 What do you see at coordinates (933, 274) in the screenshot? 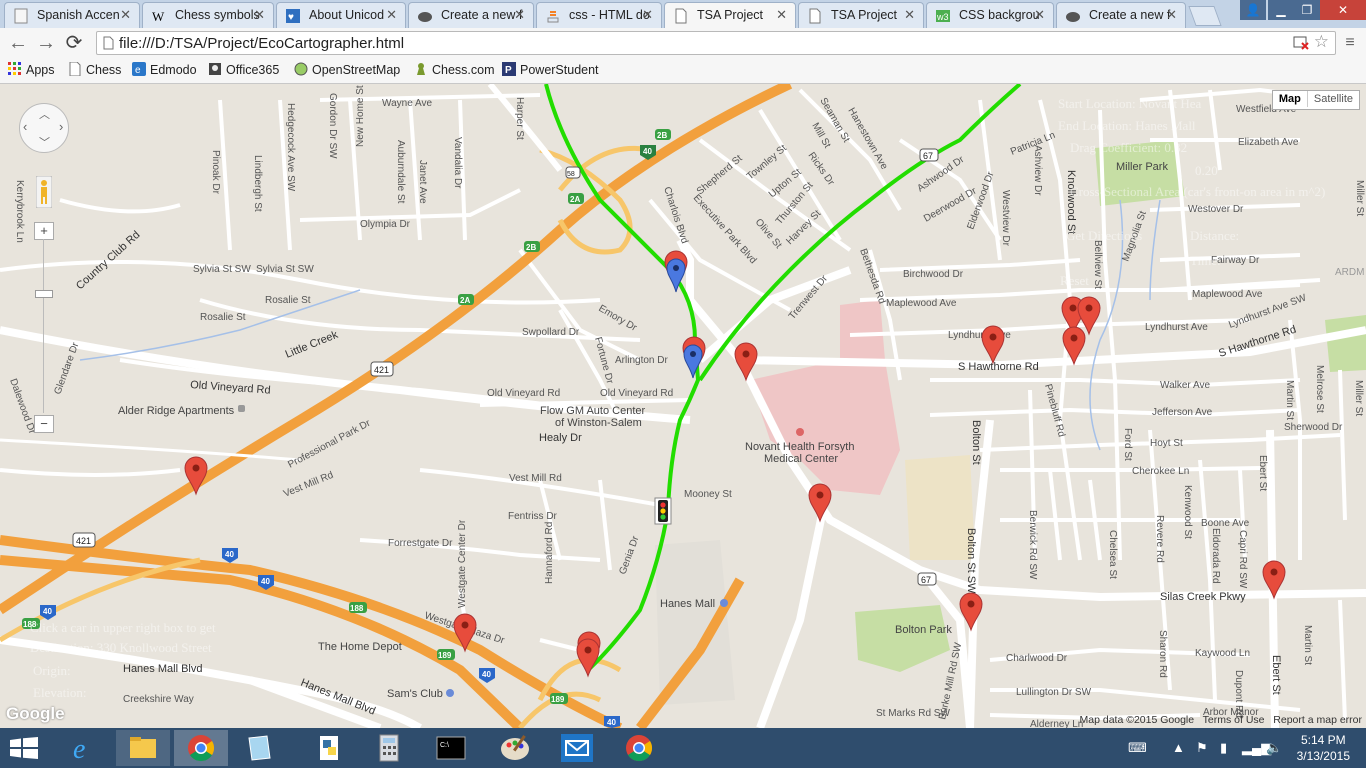
I see `street-label: Birchwood Dr` at bounding box center [933, 274].